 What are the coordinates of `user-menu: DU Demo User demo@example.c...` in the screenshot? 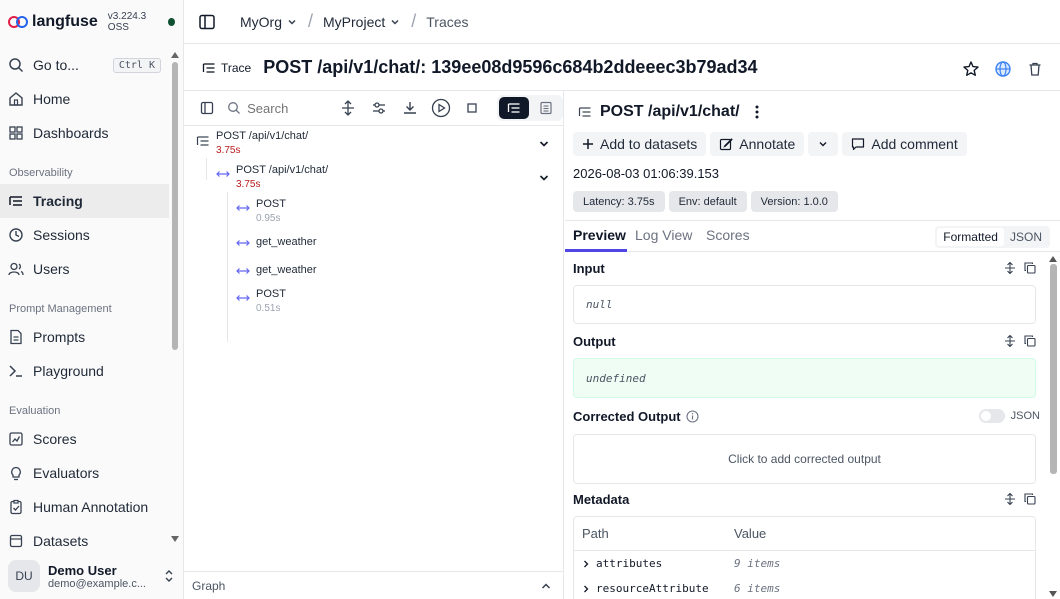 It's located at (91, 576).